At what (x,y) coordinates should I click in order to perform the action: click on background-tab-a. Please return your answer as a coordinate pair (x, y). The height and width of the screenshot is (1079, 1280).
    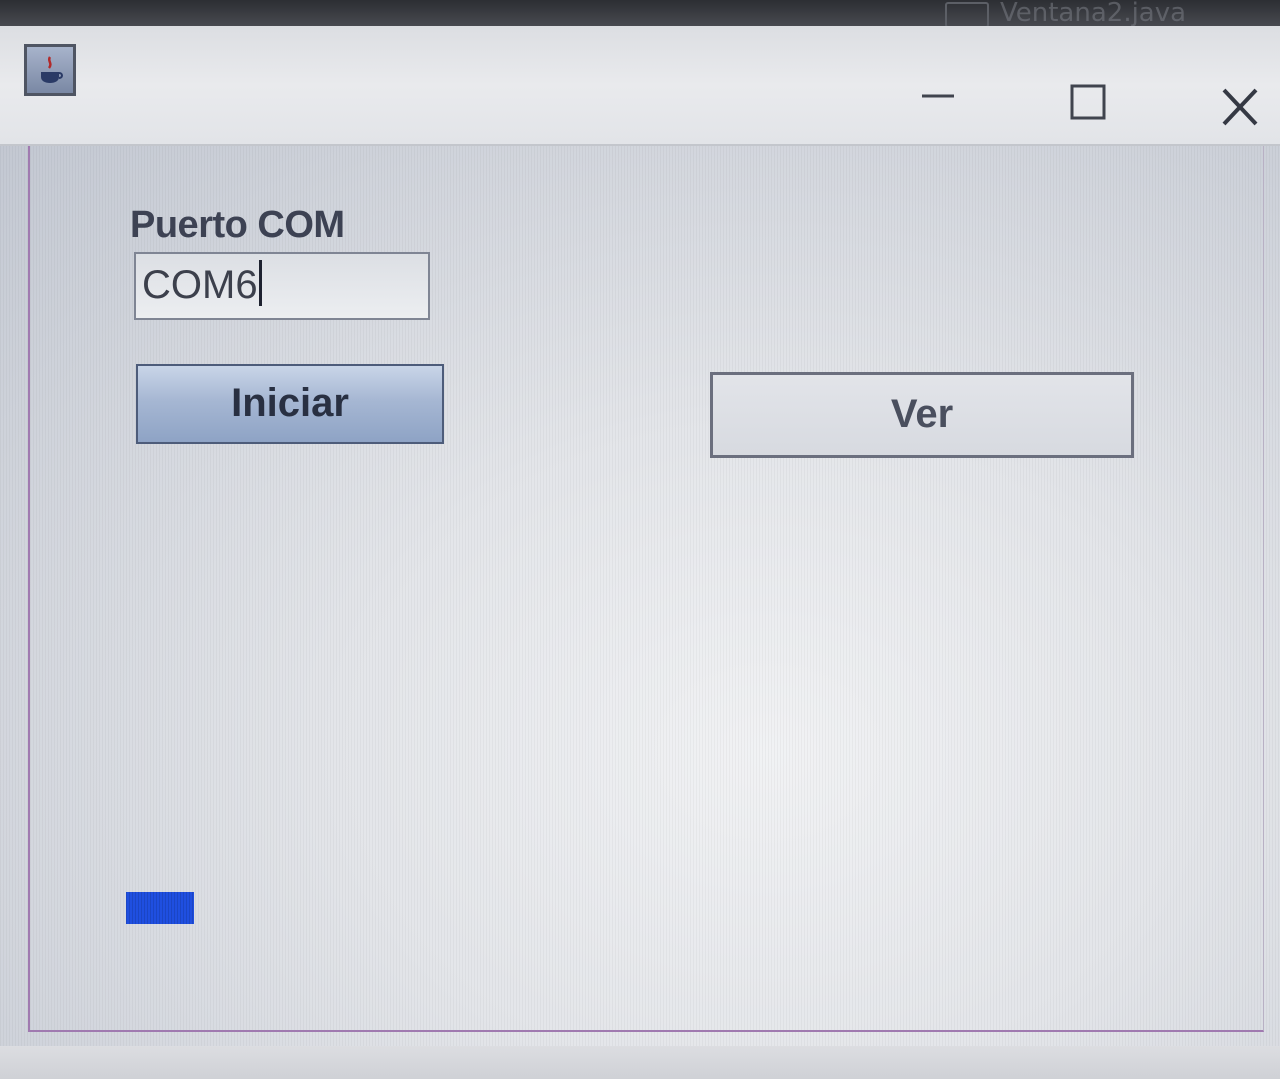
    Looking at the image, I should click on (705, 13).